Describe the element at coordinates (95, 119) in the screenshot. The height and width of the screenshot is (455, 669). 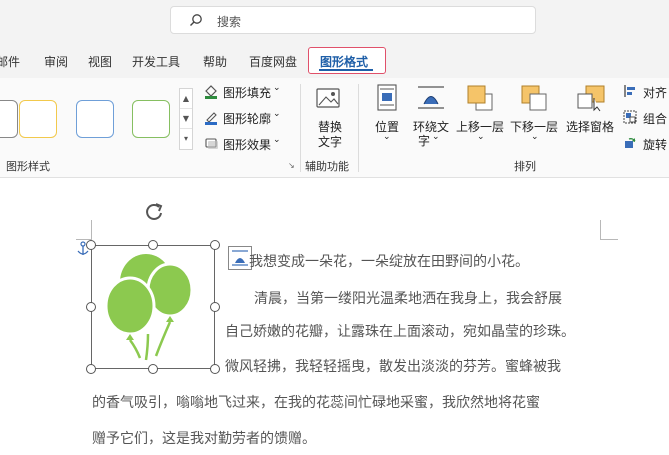
I see `style-swatch-blue` at that location.